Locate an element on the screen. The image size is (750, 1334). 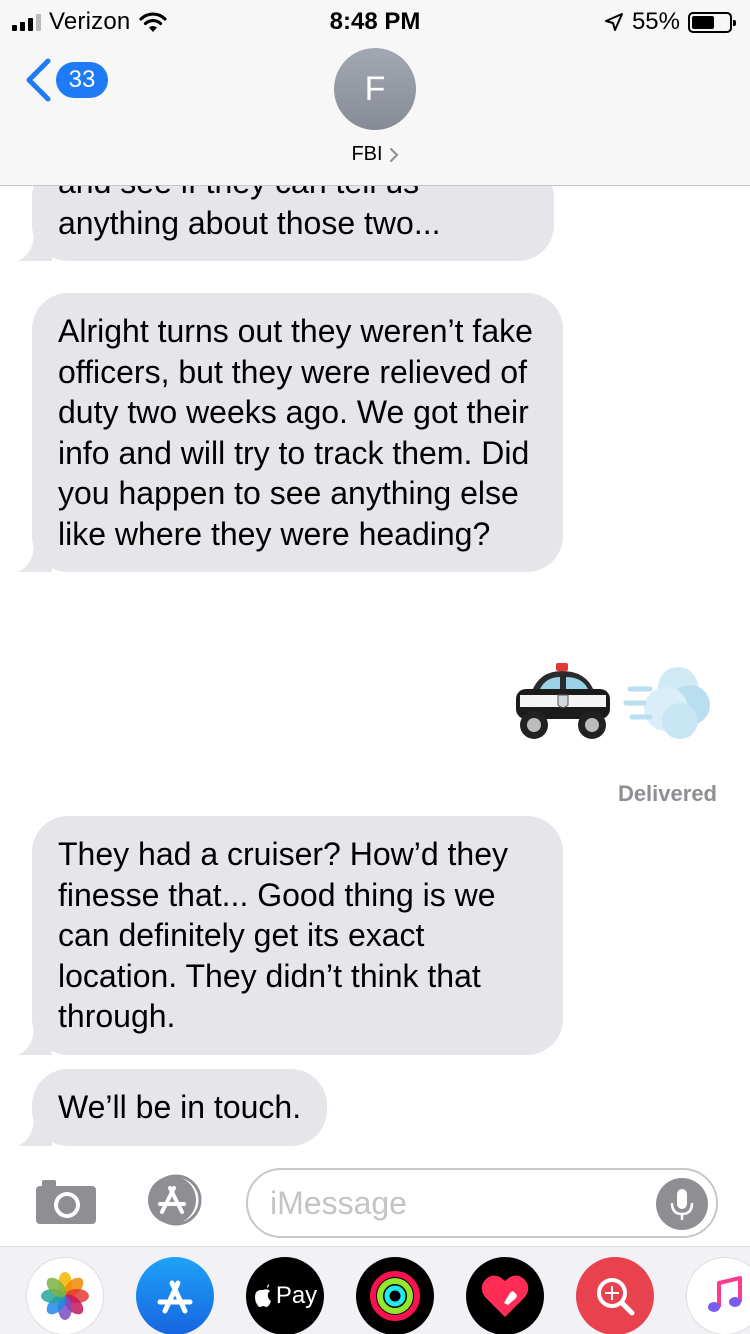
message-input is located at coordinates (450, 1203).